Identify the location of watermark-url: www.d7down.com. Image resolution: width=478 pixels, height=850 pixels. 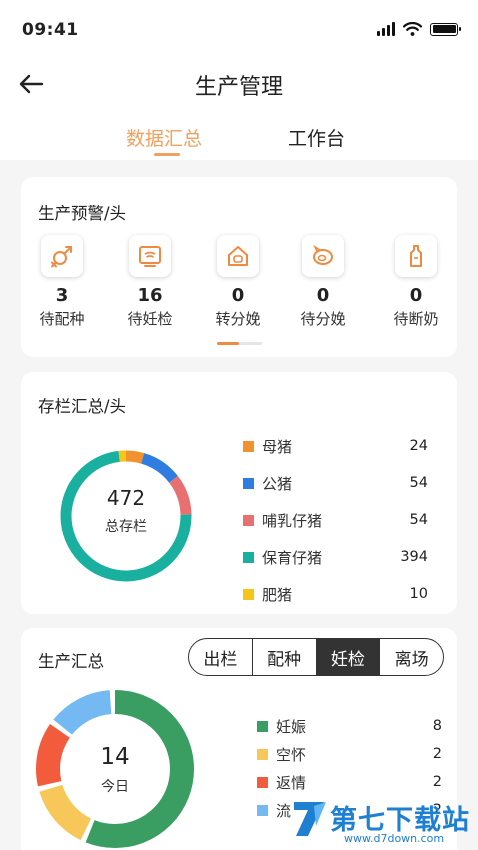
(394, 838).